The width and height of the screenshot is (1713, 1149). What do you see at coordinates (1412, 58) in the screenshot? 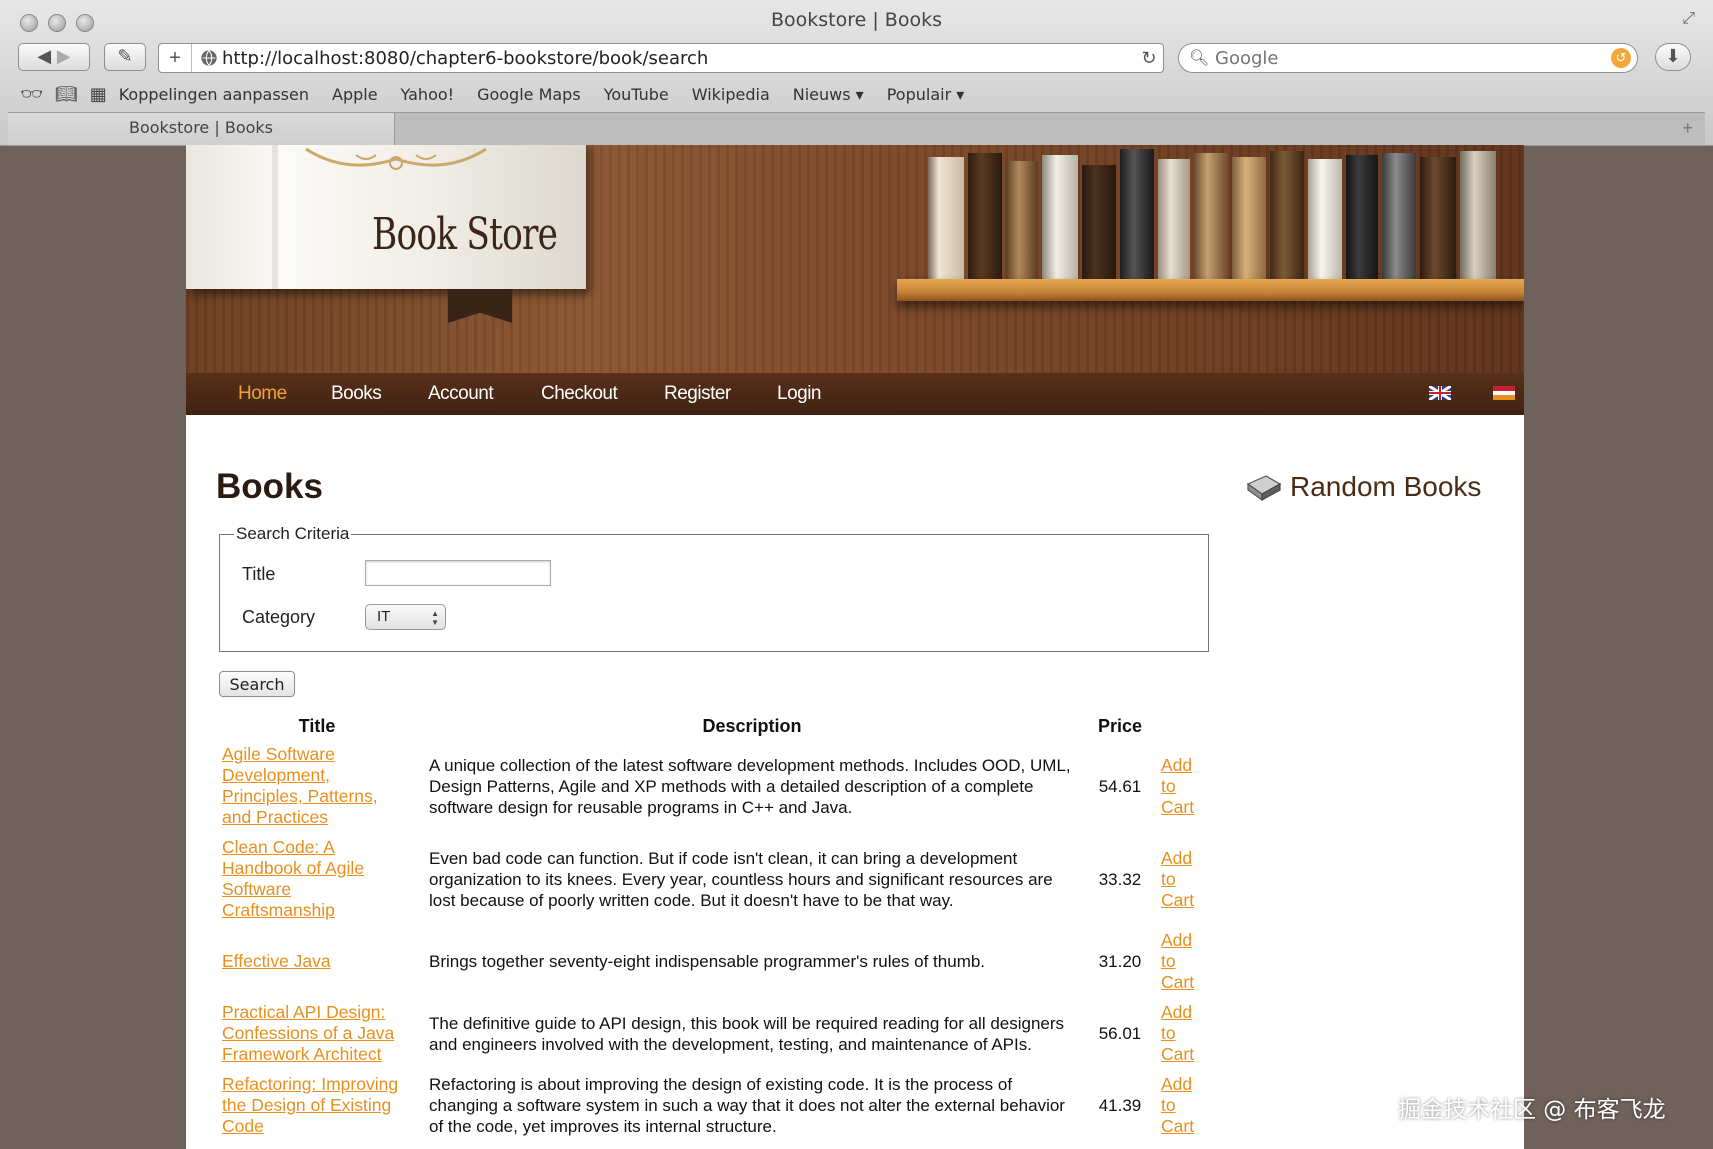
I see `web-search-input` at bounding box center [1412, 58].